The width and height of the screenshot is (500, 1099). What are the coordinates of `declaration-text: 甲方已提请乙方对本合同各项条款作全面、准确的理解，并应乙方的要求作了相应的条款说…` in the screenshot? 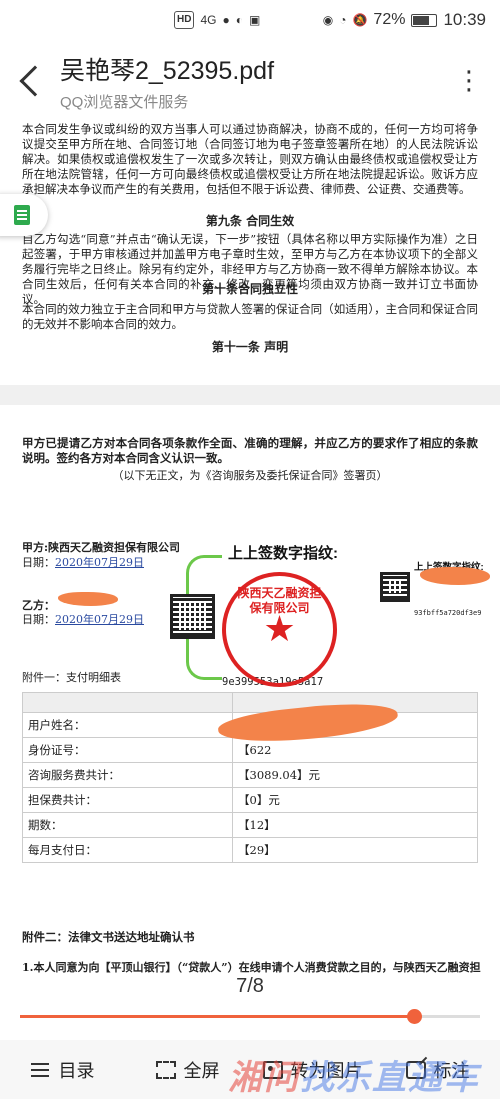 It's located at (250, 450).